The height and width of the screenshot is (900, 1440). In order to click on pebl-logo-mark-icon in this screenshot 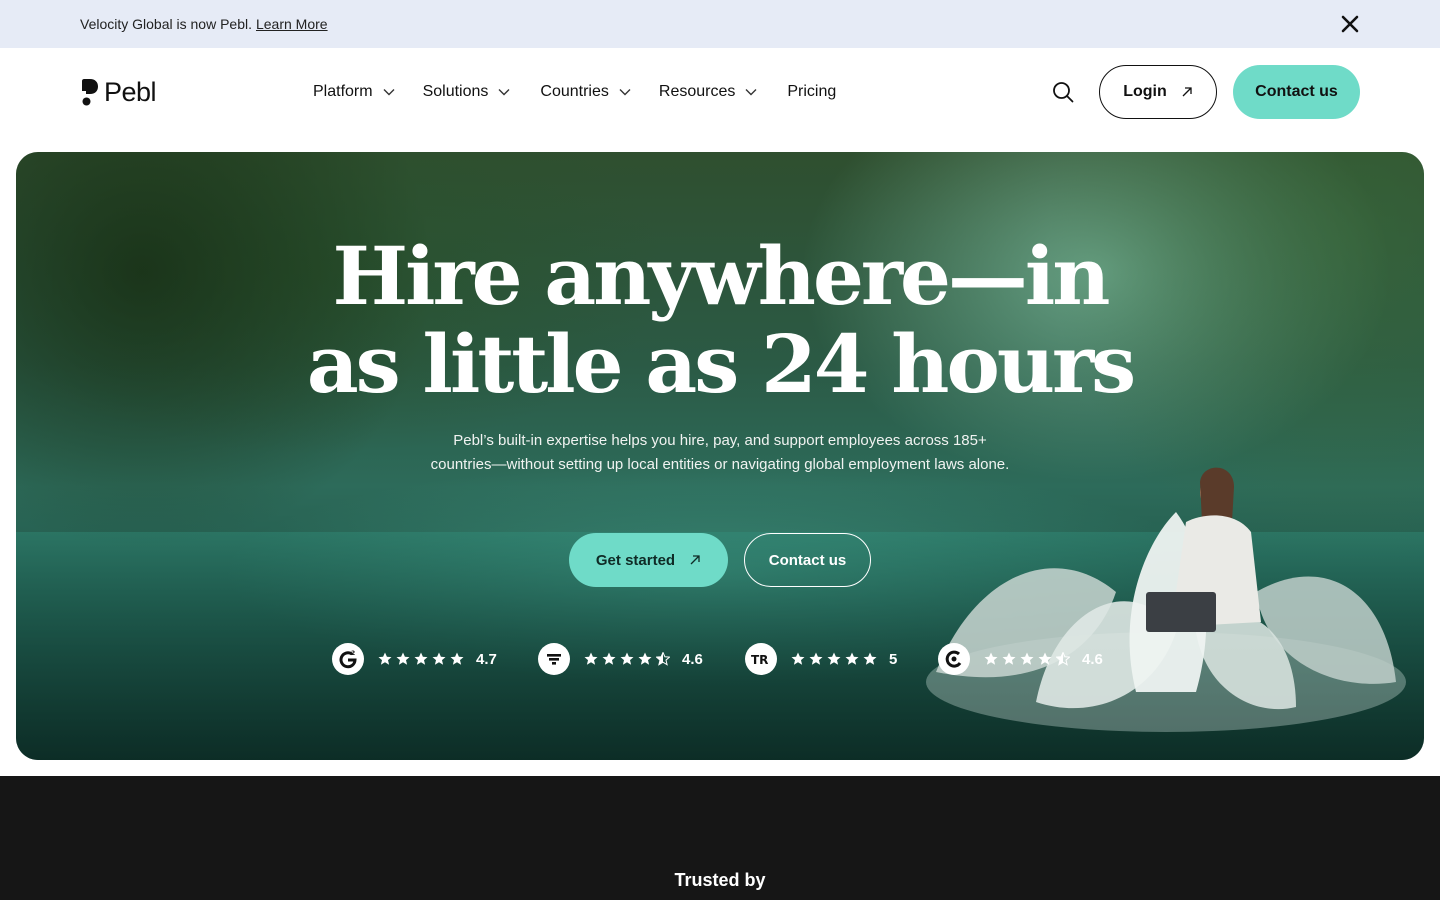, I will do `click(90, 91)`.